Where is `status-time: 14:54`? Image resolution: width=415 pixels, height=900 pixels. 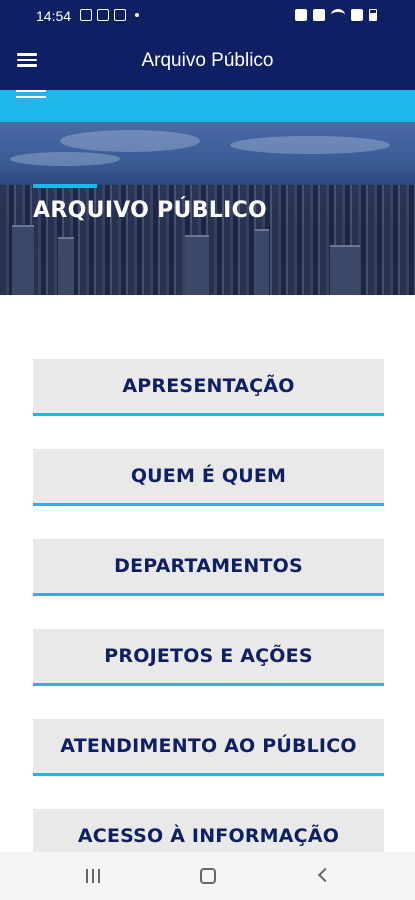 status-time: 14:54 is located at coordinates (54, 16).